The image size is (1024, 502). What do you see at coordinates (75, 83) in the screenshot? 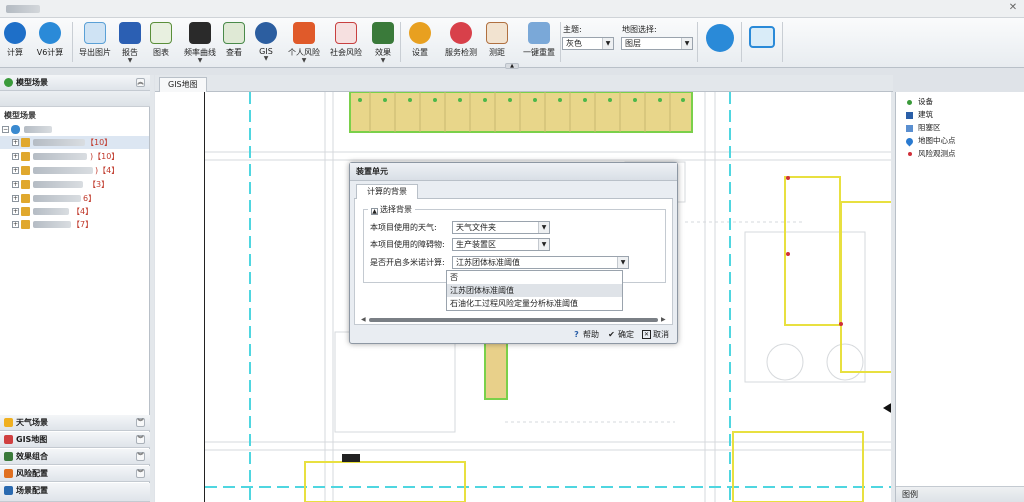
I see `model-scene-header: 模型场景 ︽` at bounding box center [75, 83].